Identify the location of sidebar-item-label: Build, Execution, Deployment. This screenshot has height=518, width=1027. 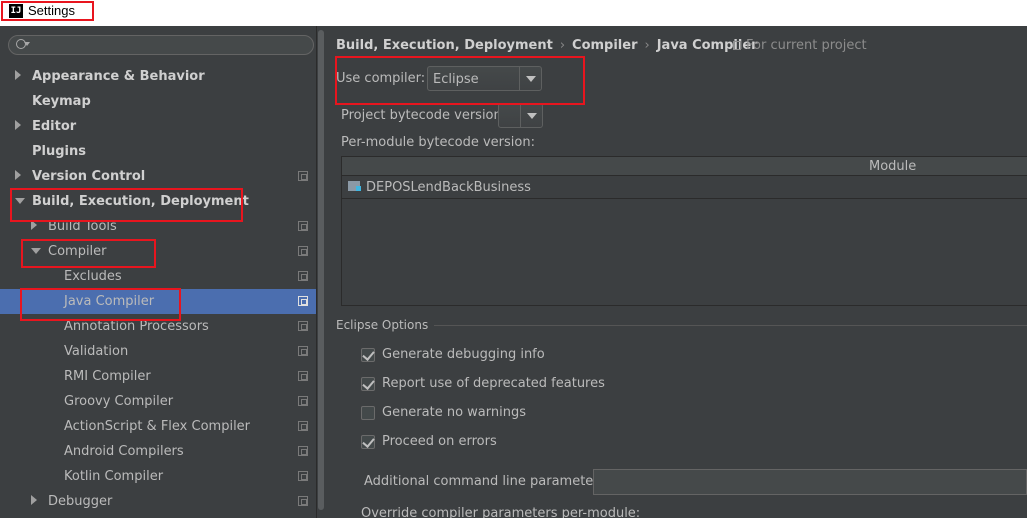
(140, 201).